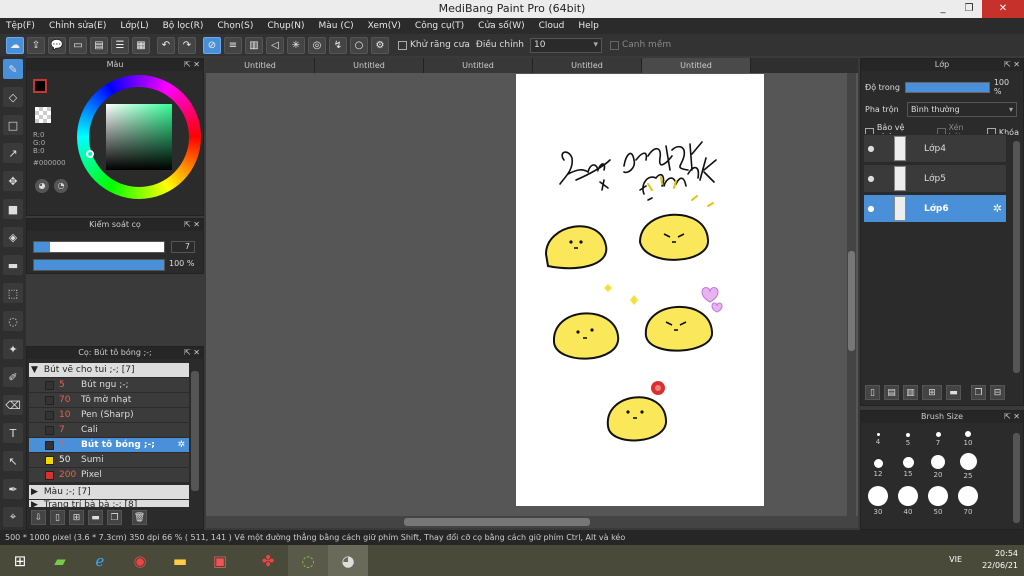  What do you see at coordinates (13, 293) in the screenshot?
I see `select-tool-icon: ⬚` at bounding box center [13, 293].